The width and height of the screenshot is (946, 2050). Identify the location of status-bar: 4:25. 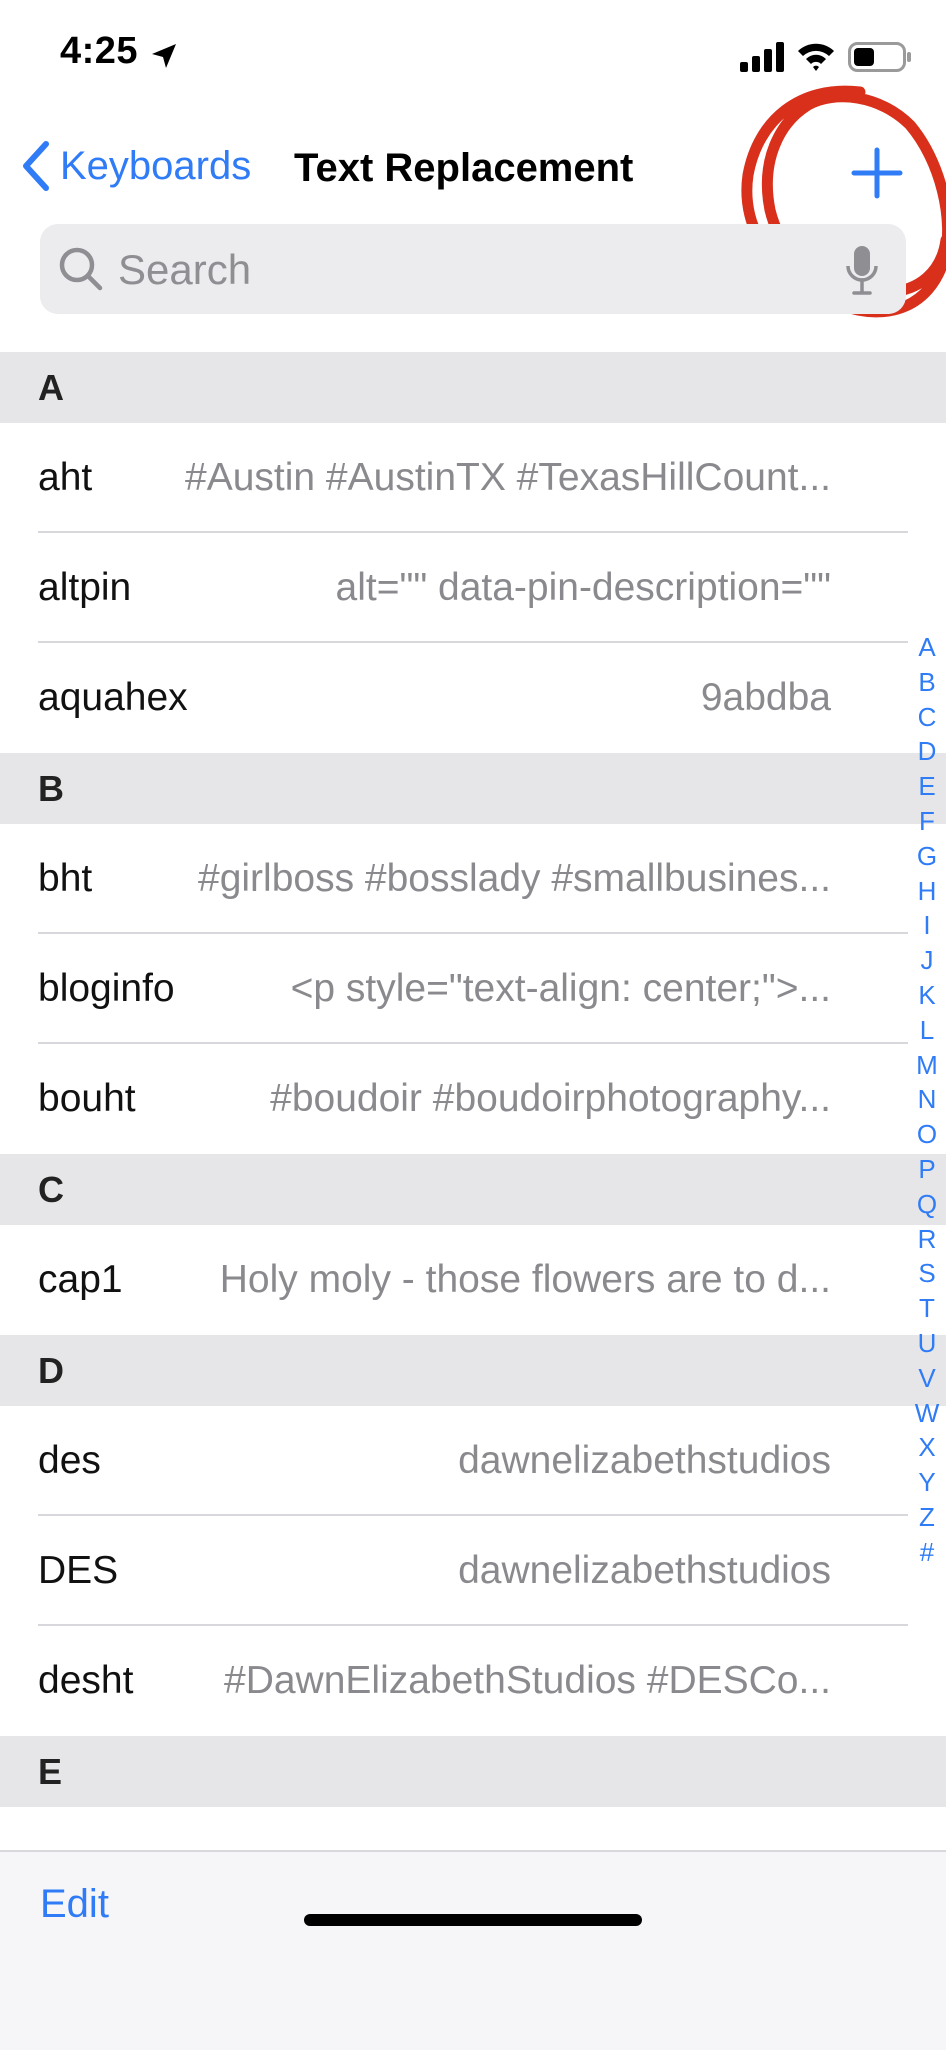
(473, 55).